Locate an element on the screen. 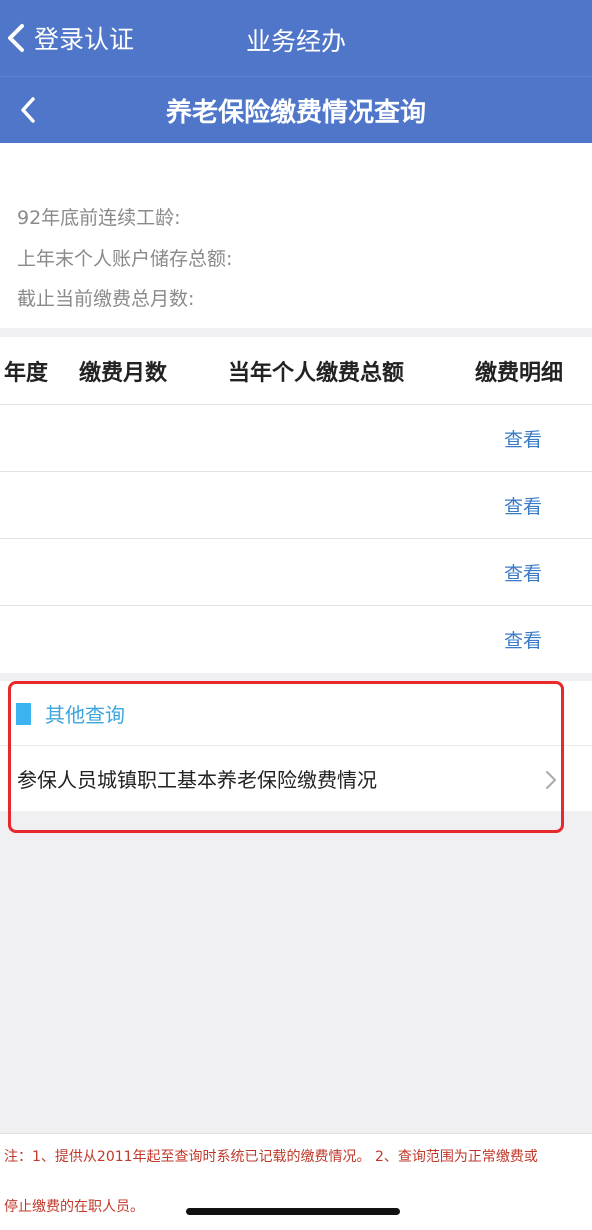 Image resolution: width=592 pixels, height=1230 pixels. nav-bar: 养老保险缴费情况查询 is located at coordinates (296, 110).